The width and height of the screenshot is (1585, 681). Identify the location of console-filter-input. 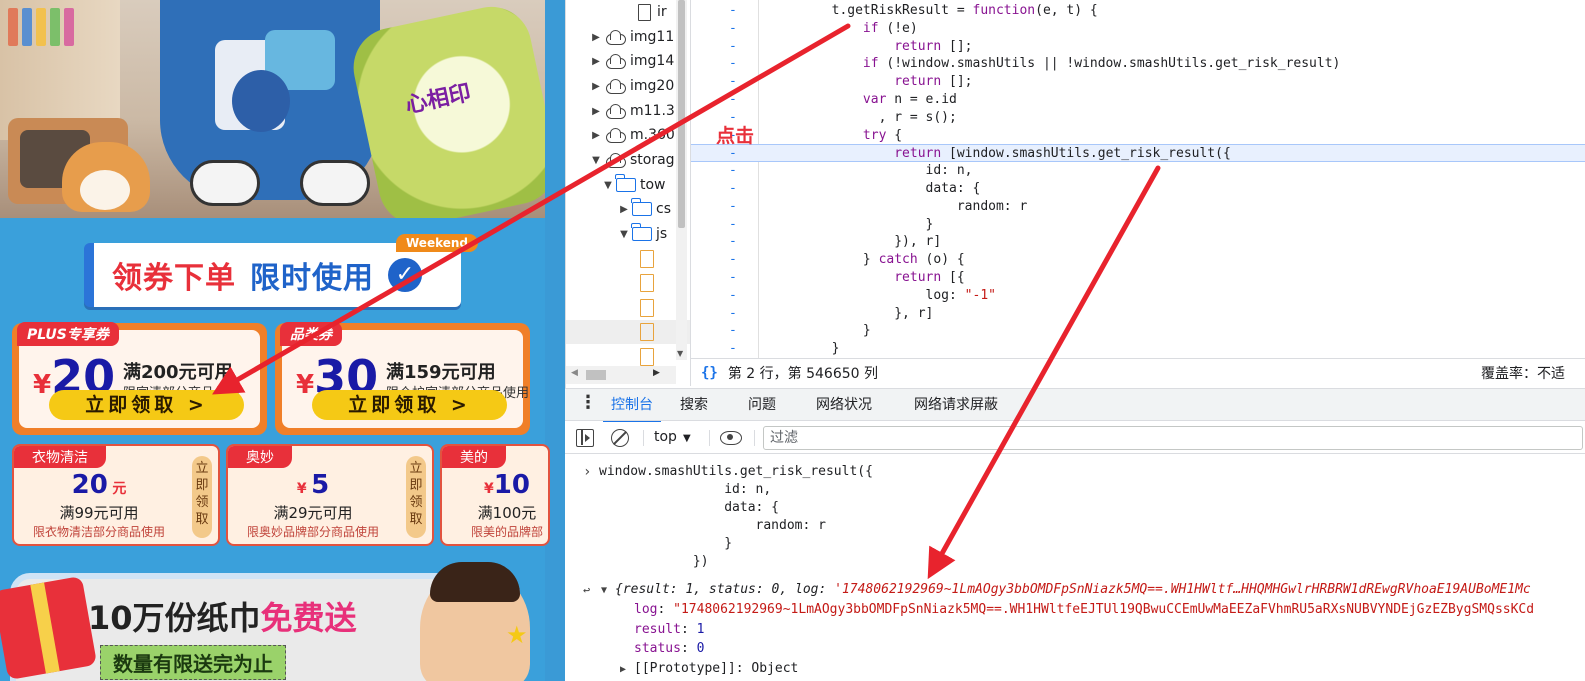
(1173, 438).